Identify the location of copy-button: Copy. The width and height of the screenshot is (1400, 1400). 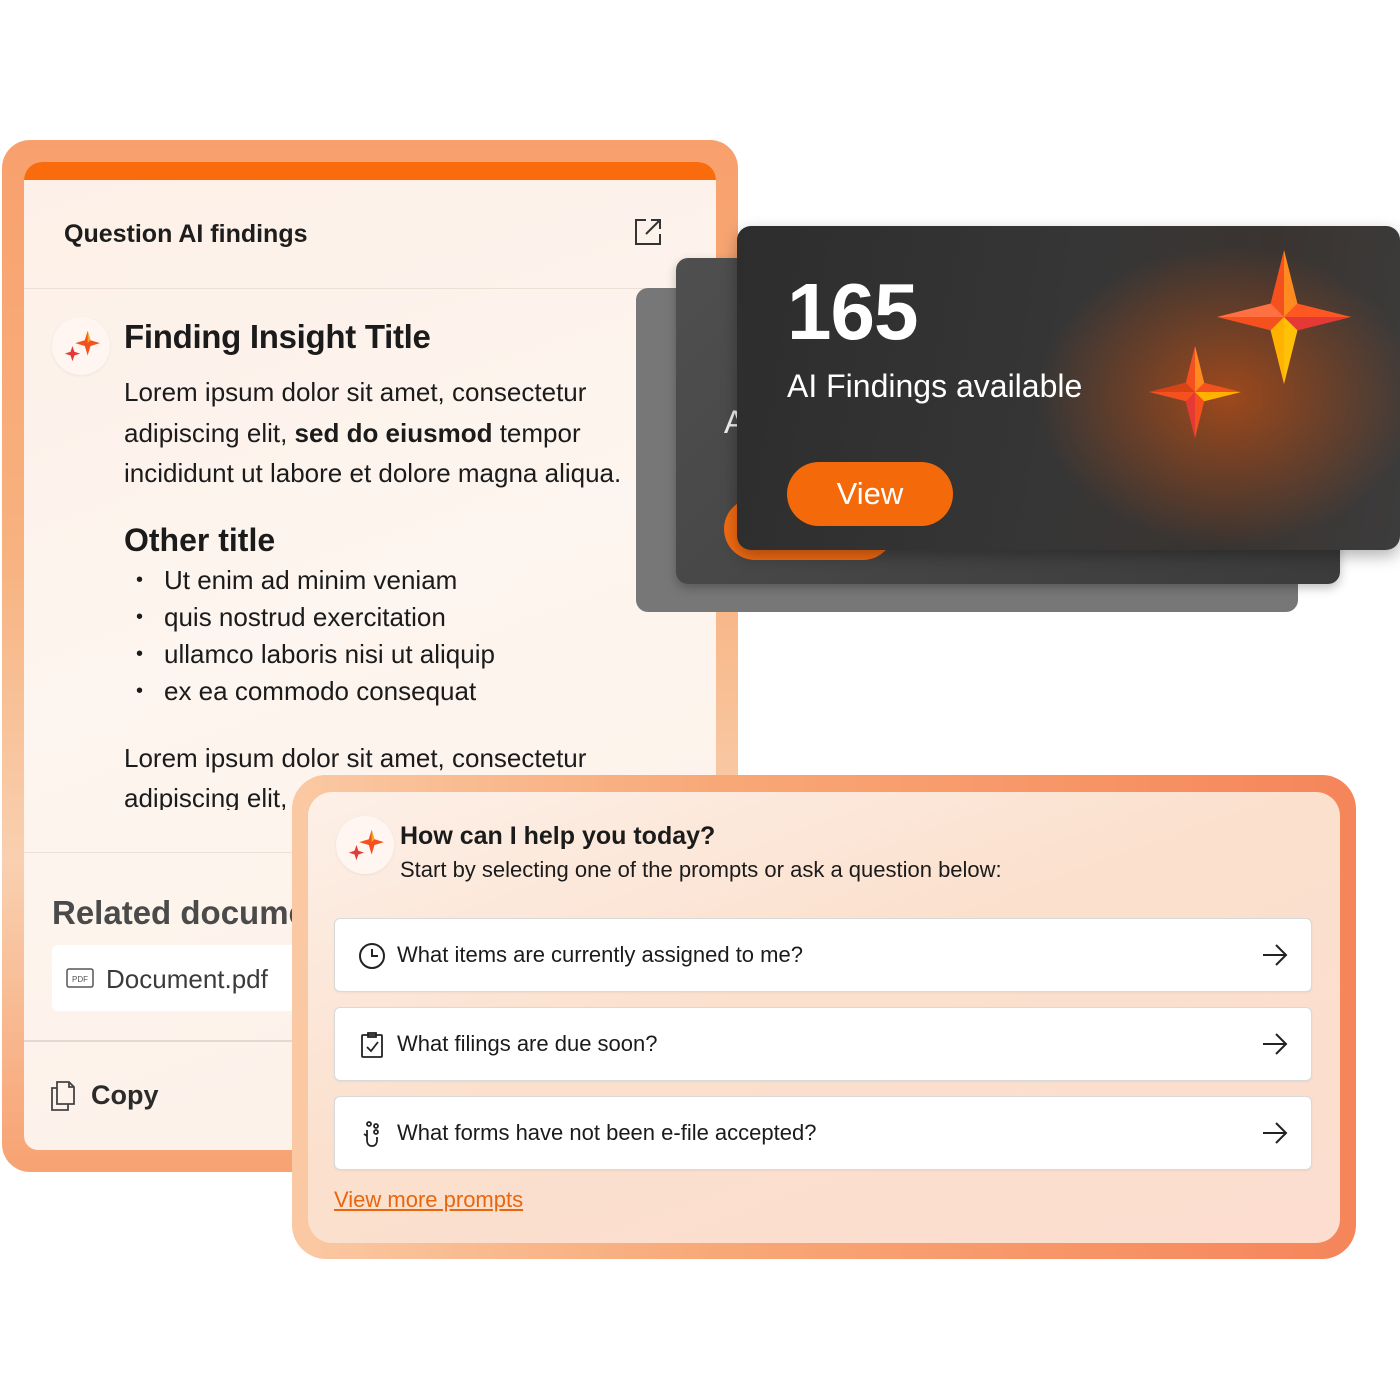
(125, 1095).